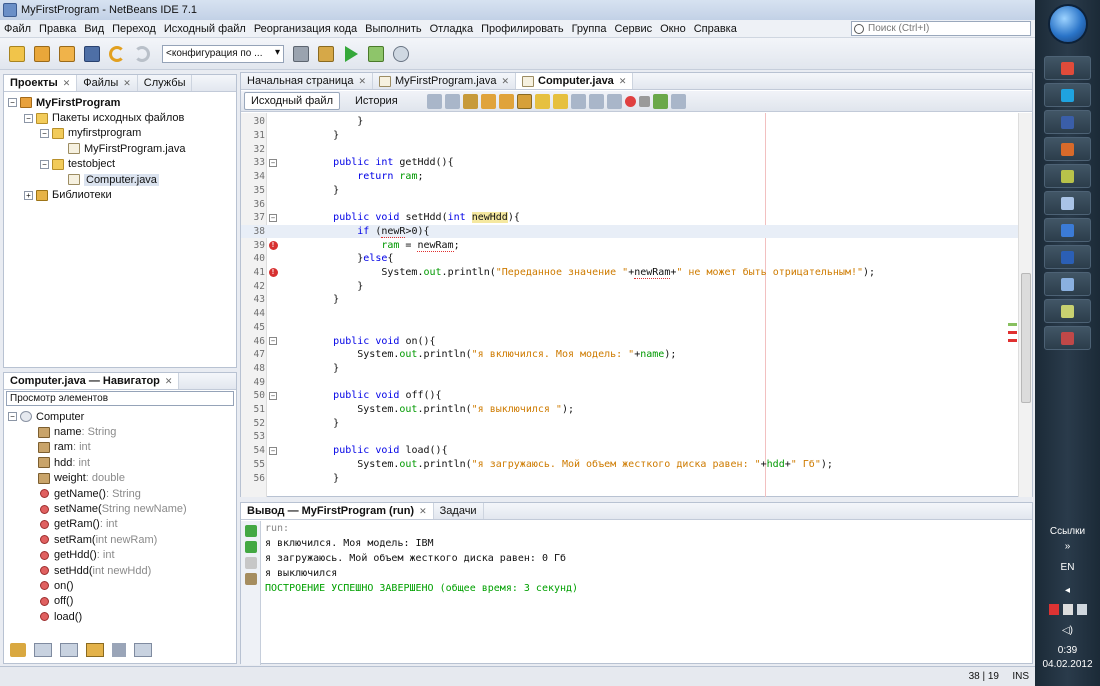 The image size is (1100, 686). Describe the element at coordinates (1067, 609) in the screenshot. I see `power-icon` at that location.